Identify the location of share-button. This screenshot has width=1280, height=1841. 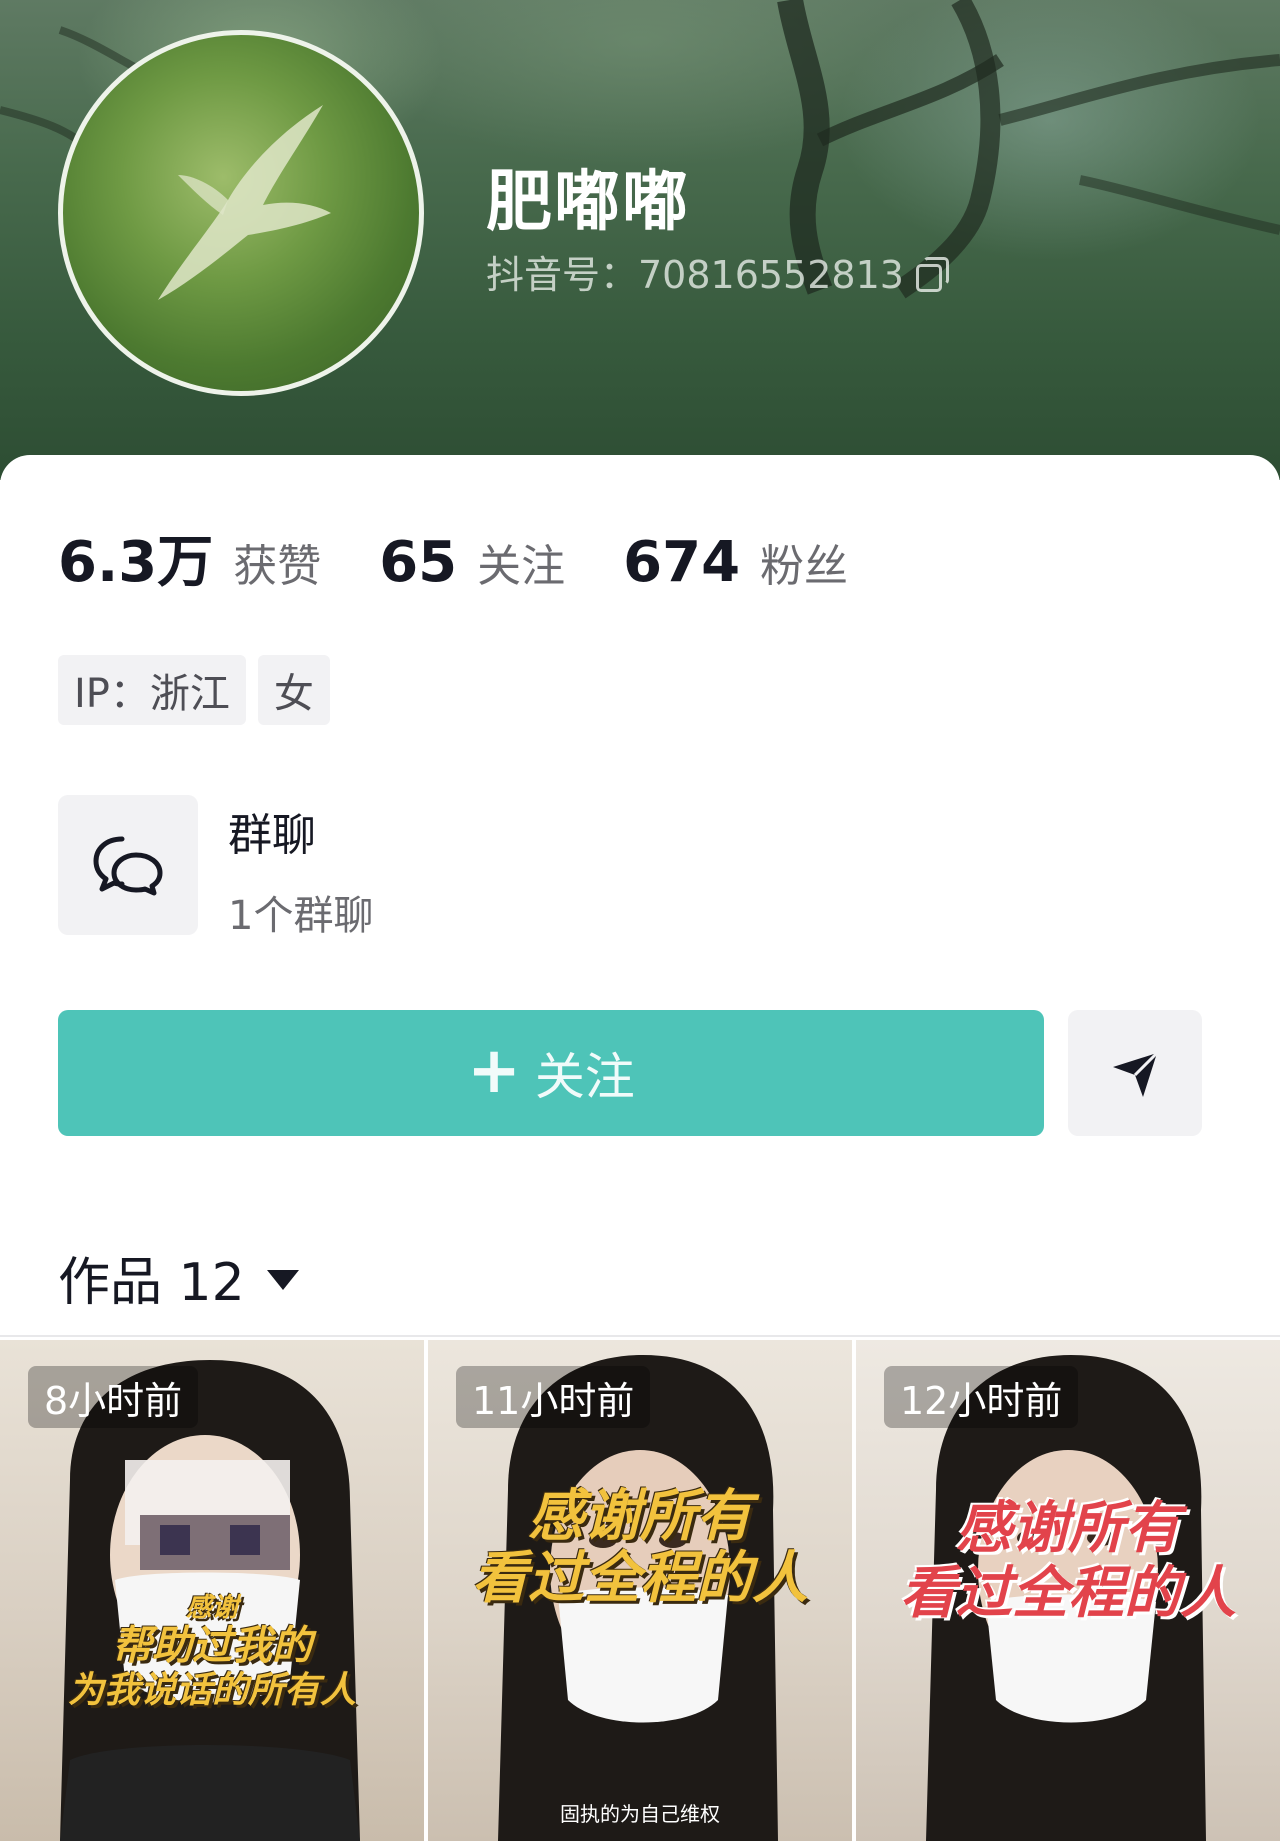
(1135, 1073).